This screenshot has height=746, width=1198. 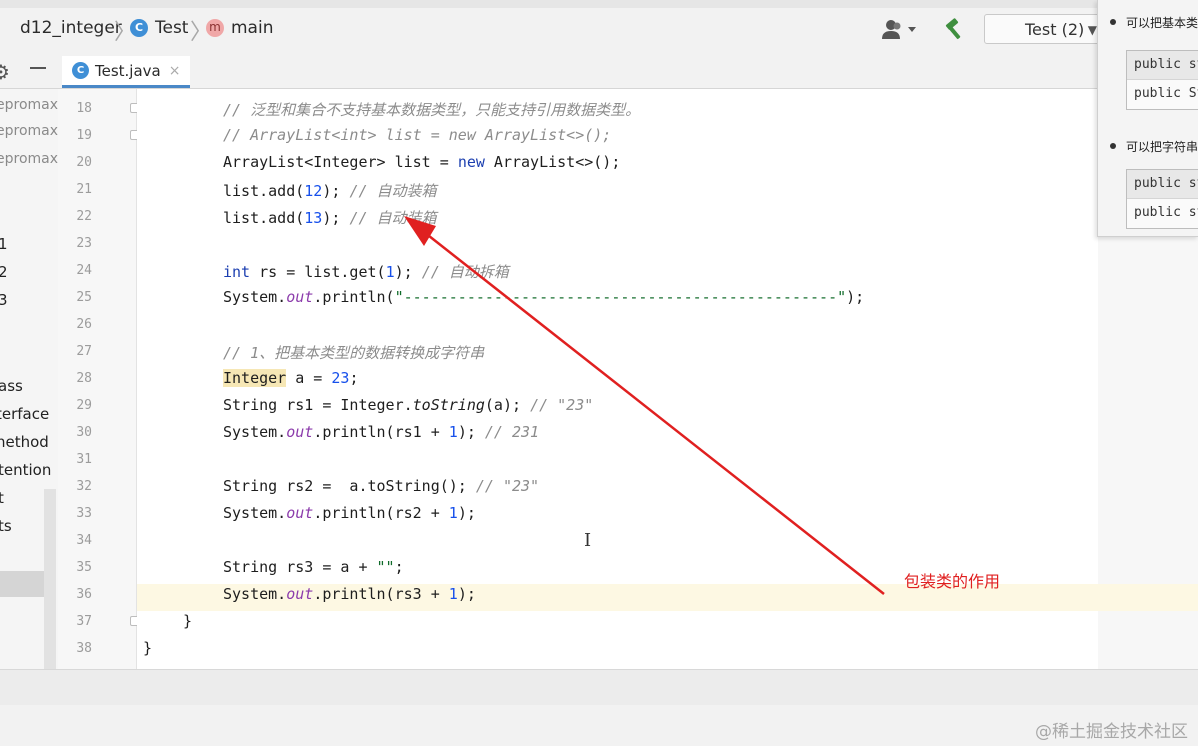 I want to click on annotation-label: 包装类的作用, so click(x=952, y=581).